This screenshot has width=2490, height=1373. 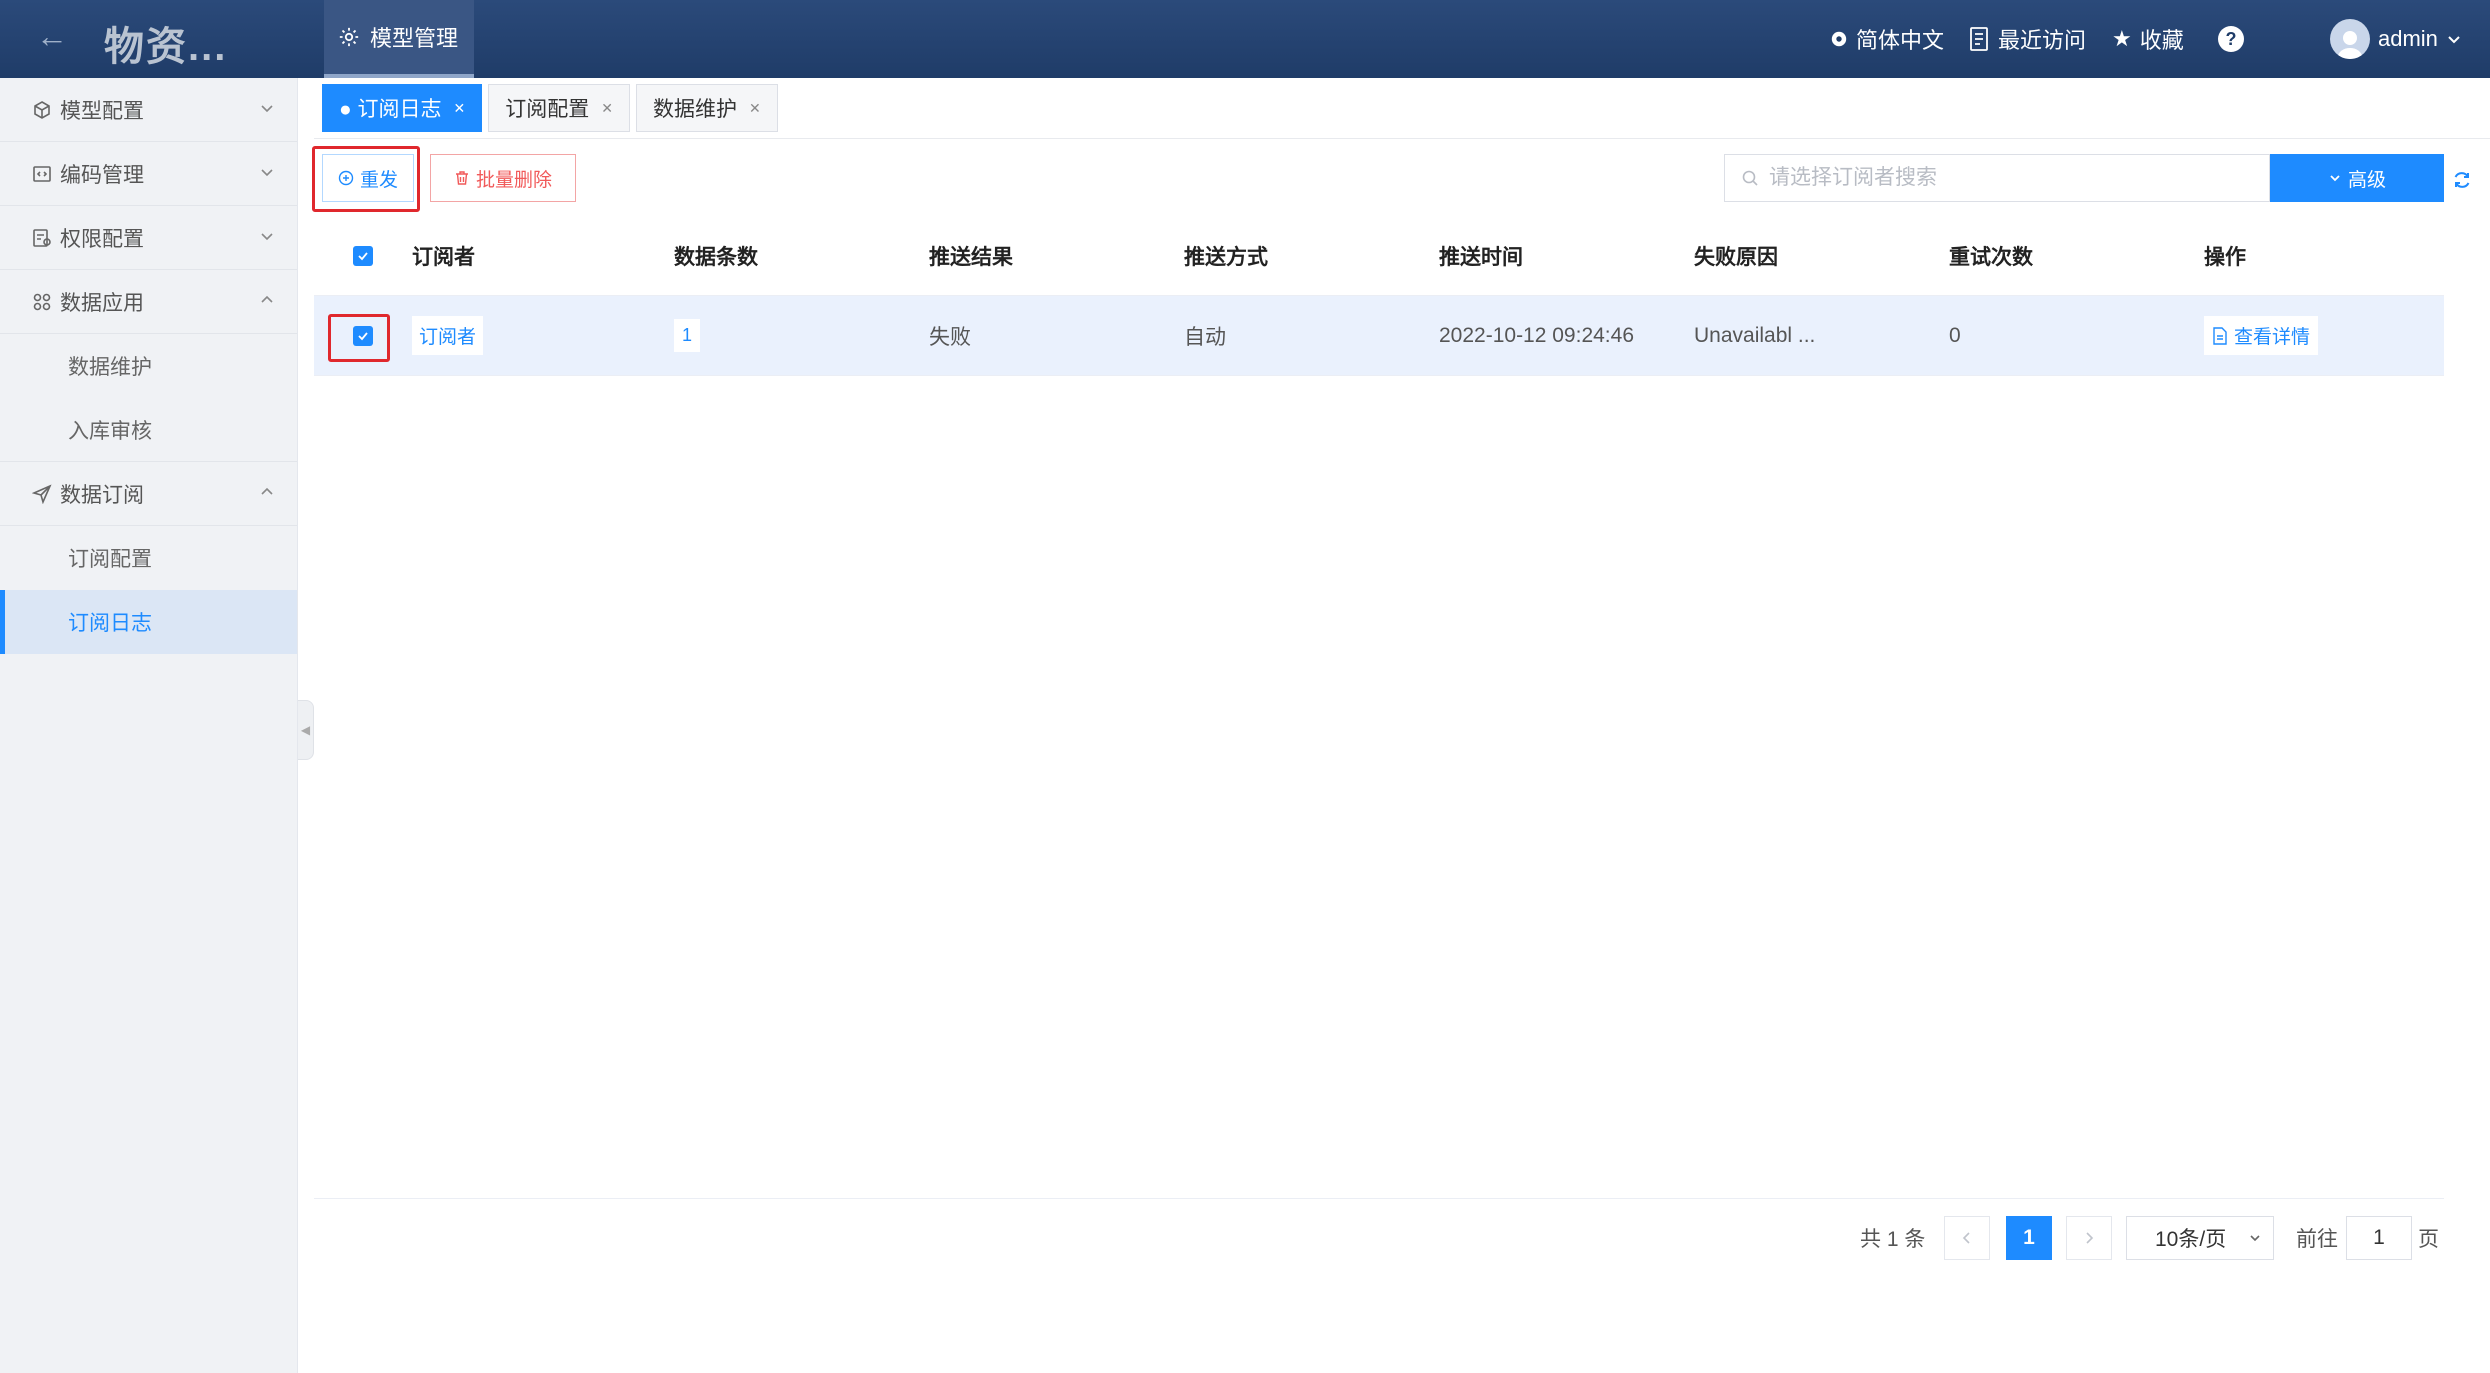 I want to click on page-size-value: 10条/页, so click(x=2191, y=1239).